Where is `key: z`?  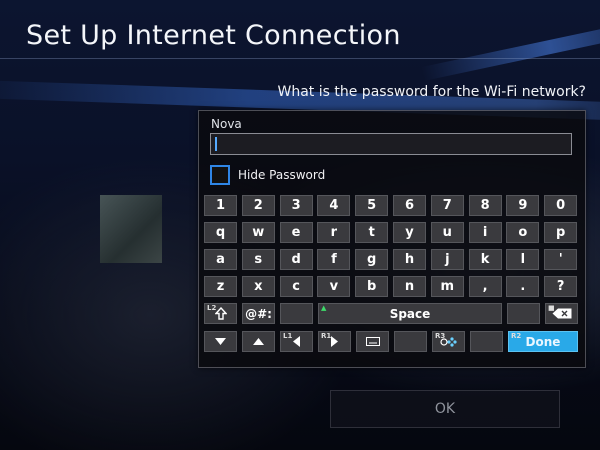
key: z is located at coordinates (220, 286).